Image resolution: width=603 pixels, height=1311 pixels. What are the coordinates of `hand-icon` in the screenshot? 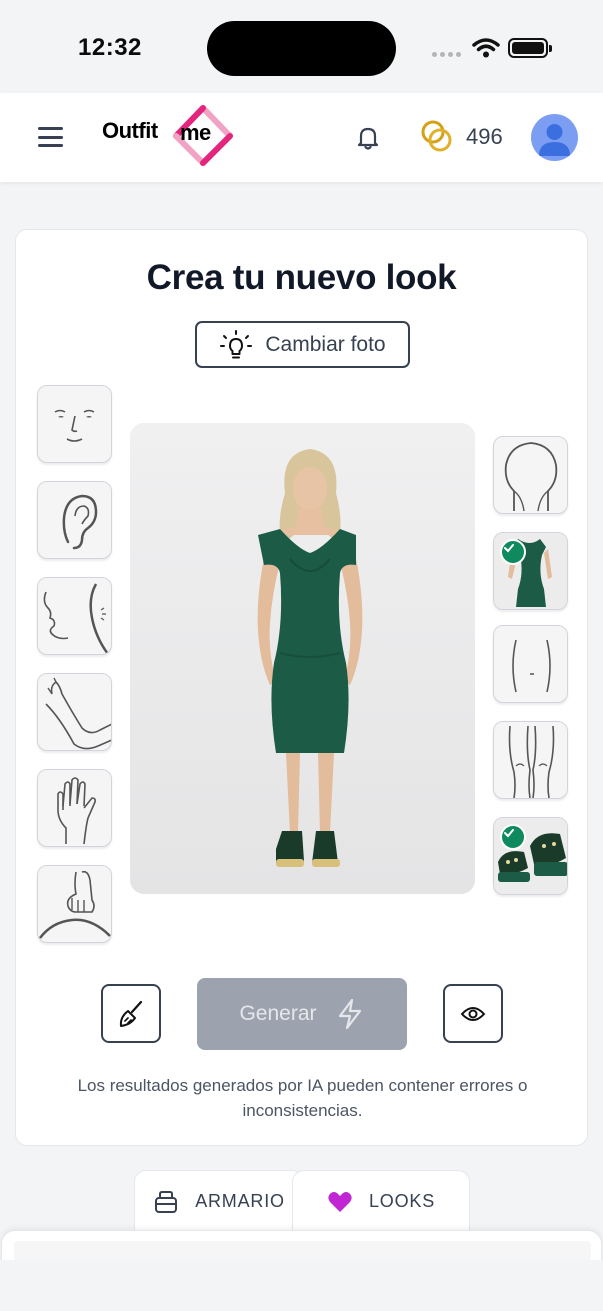 It's located at (76, 811).